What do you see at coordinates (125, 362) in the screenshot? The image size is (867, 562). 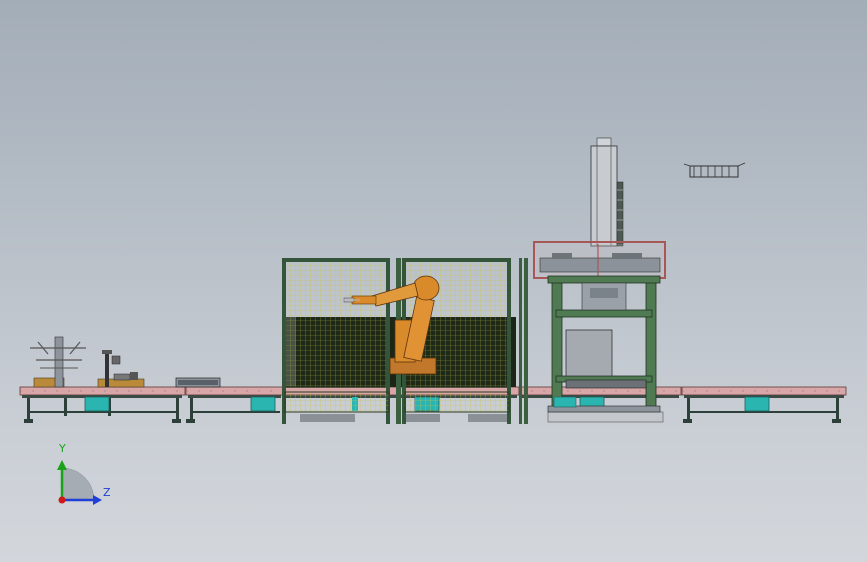 I see `loading-station` at bounding box center [125, 362].